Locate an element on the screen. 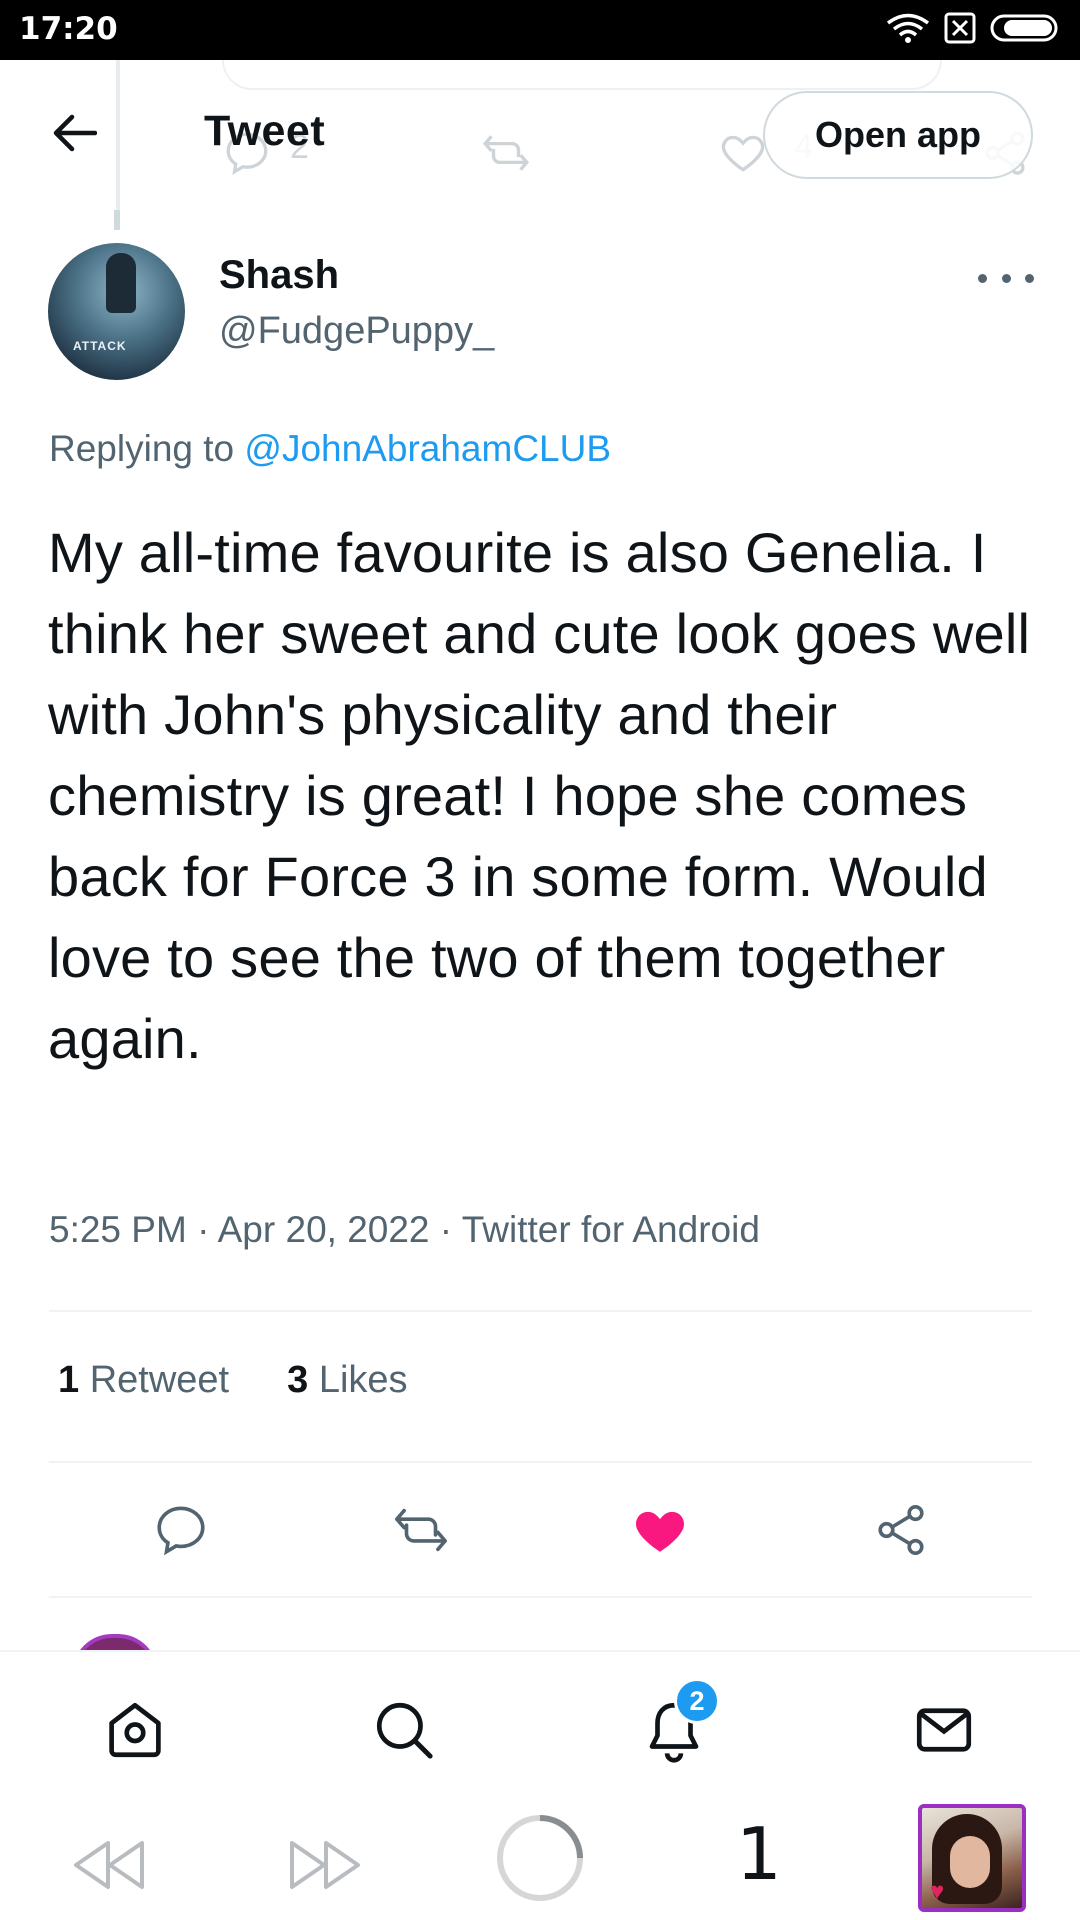 This screenshot has height=1920, width=1080. back-button is located at coordinates (74, 133).